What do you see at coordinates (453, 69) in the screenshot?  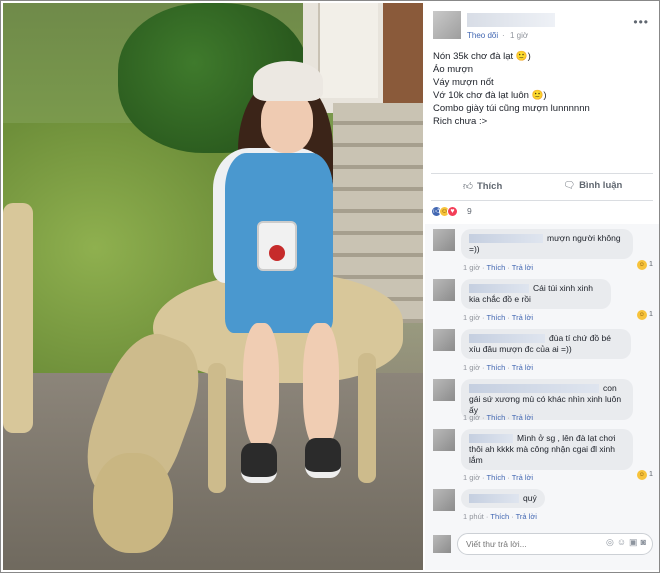 I see `caption-line: Áo mượn` at bounding box center [453, 69].